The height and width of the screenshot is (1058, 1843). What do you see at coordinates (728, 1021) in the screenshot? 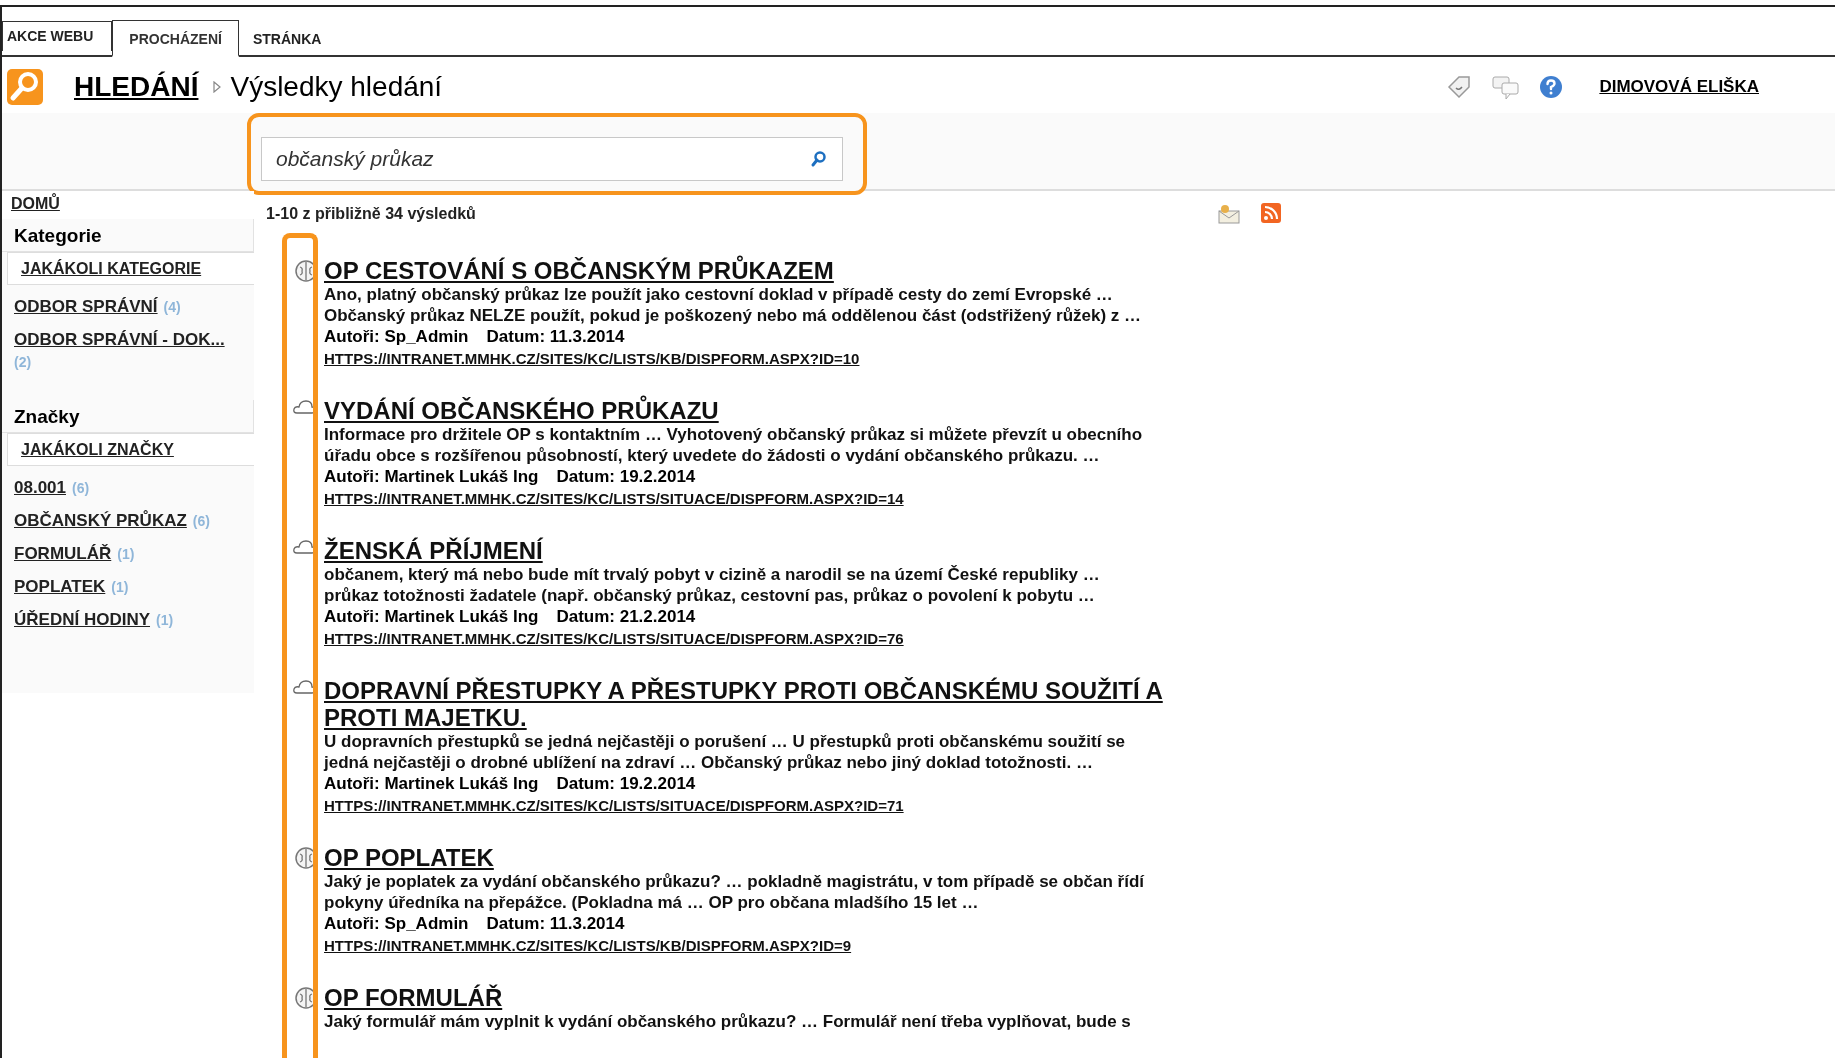
I see `result-snippet: Jaký formulář mám vyplnit k vydání občanského průkazu? … Formulář není třeba vyplňovat, bude s` at bounding box center [728, 1021].